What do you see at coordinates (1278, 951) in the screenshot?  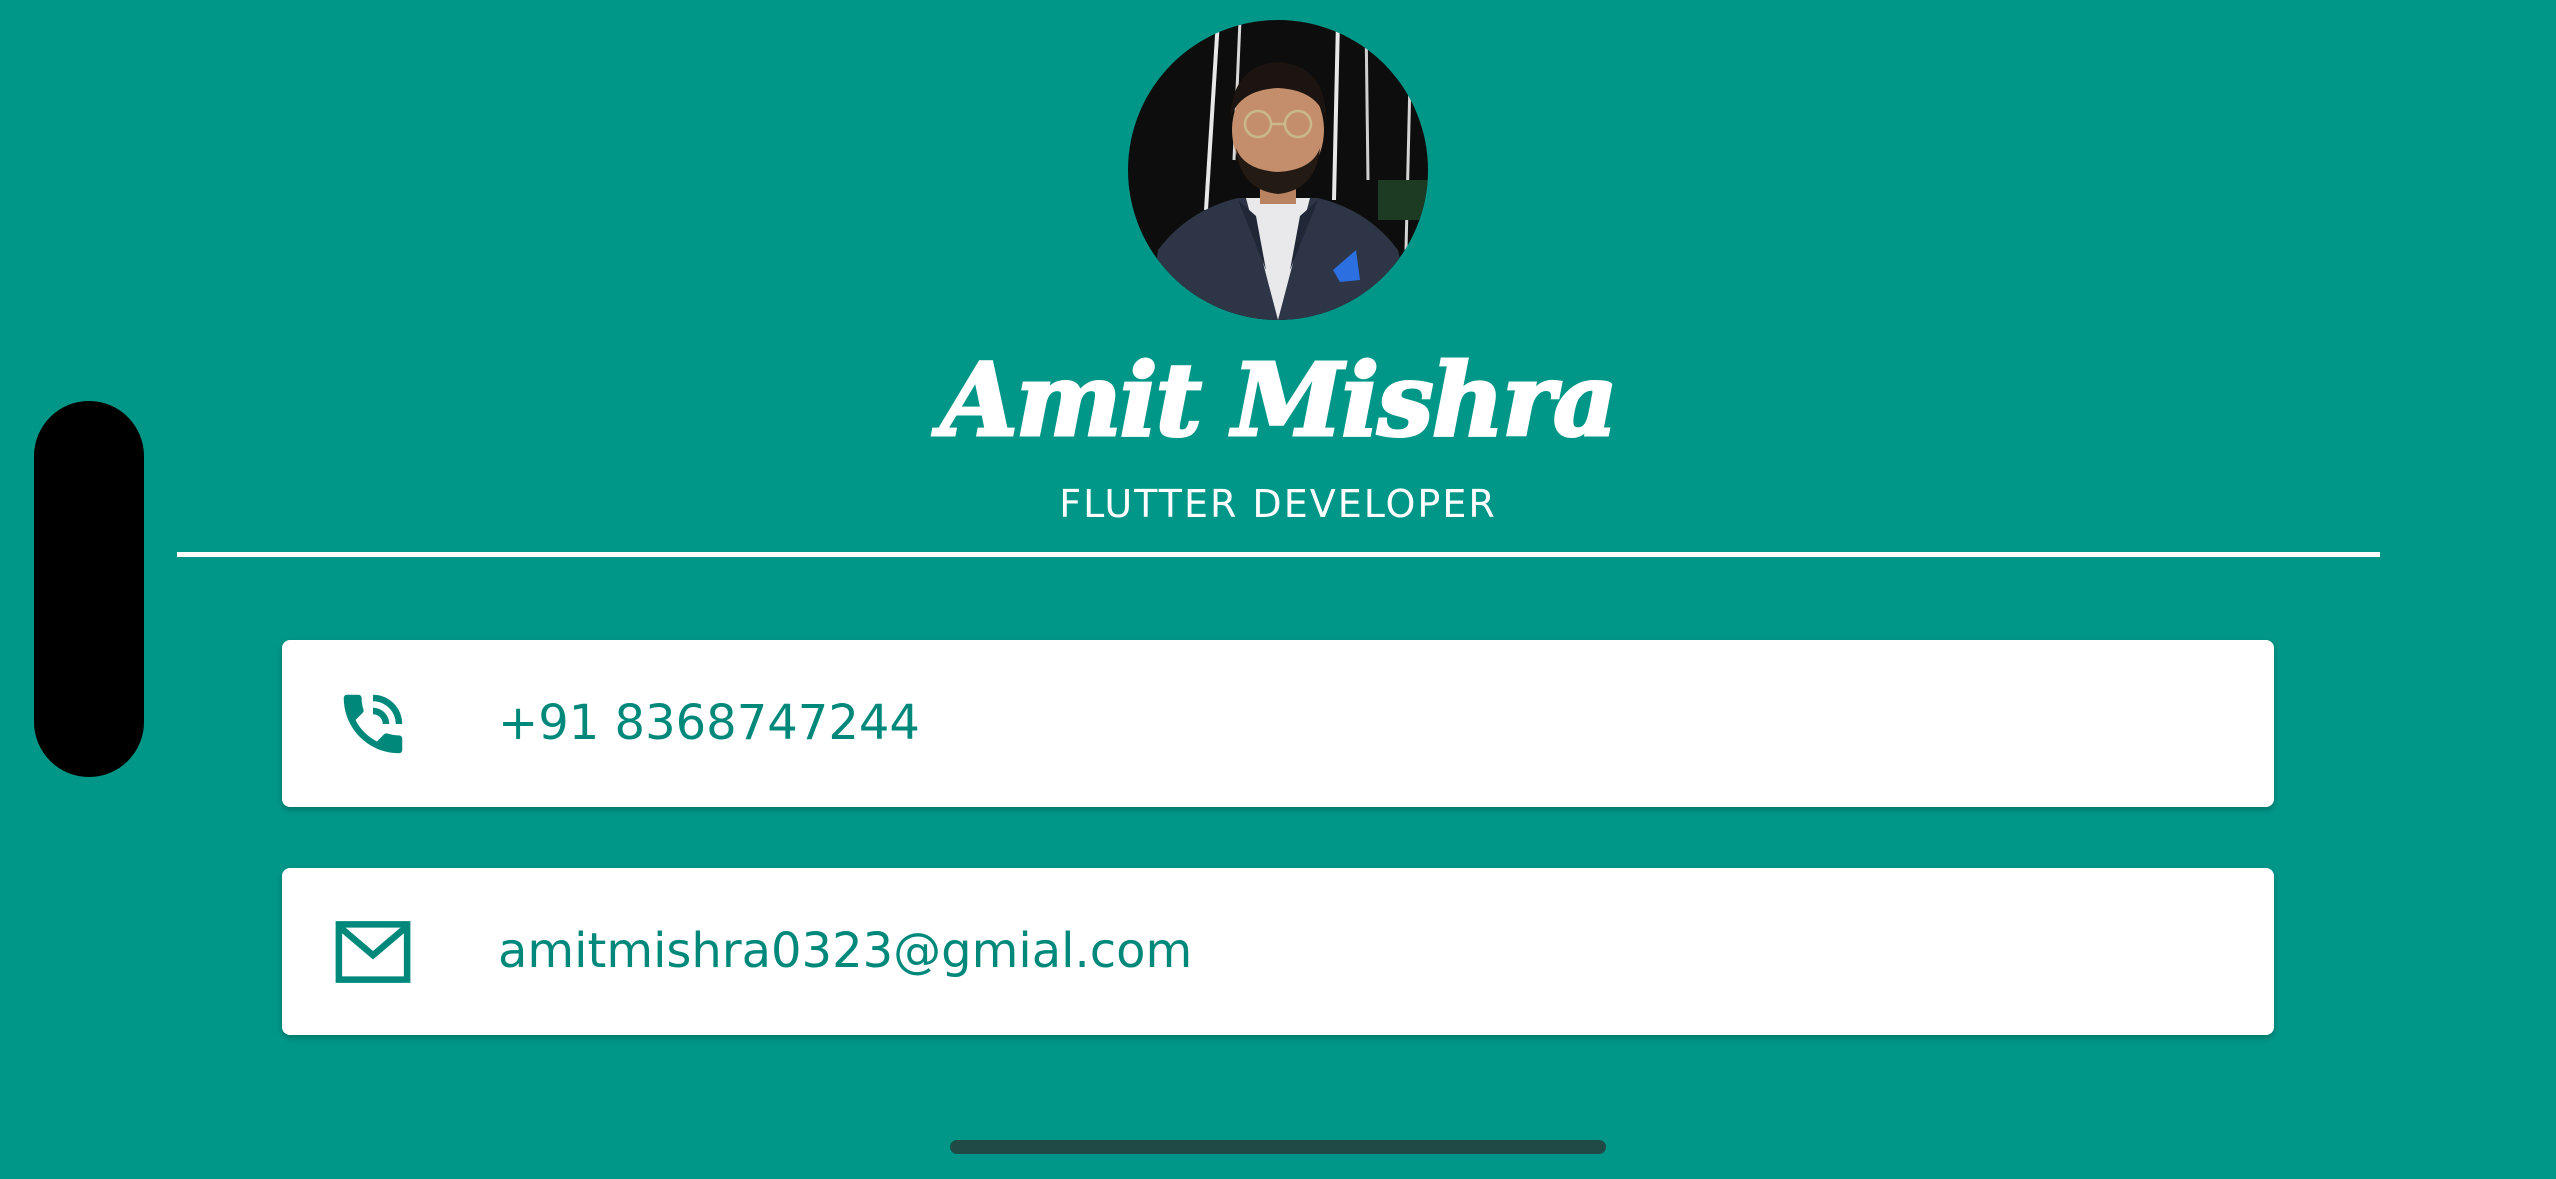 I see `email-card: amitmishra0323@gmial.com` at bounding box center [1278, 951].